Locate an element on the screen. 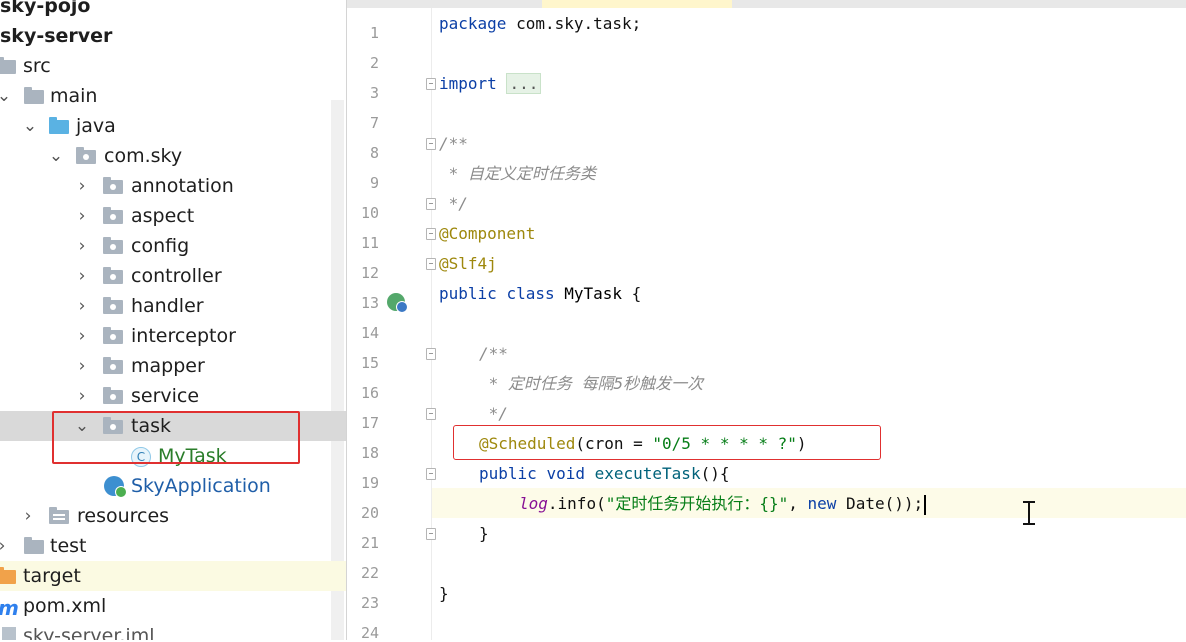 The image size is (1186, 642). line-number: 15 is located at coordinates (369, 363).